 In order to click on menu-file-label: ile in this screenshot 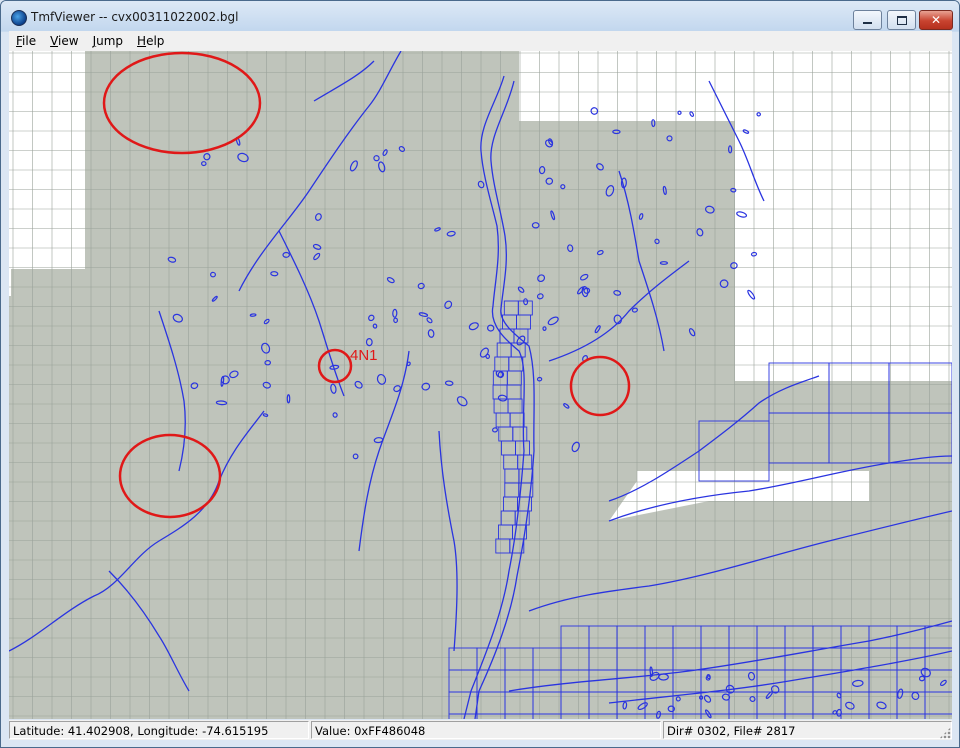, I will do `click(29, 41)`.